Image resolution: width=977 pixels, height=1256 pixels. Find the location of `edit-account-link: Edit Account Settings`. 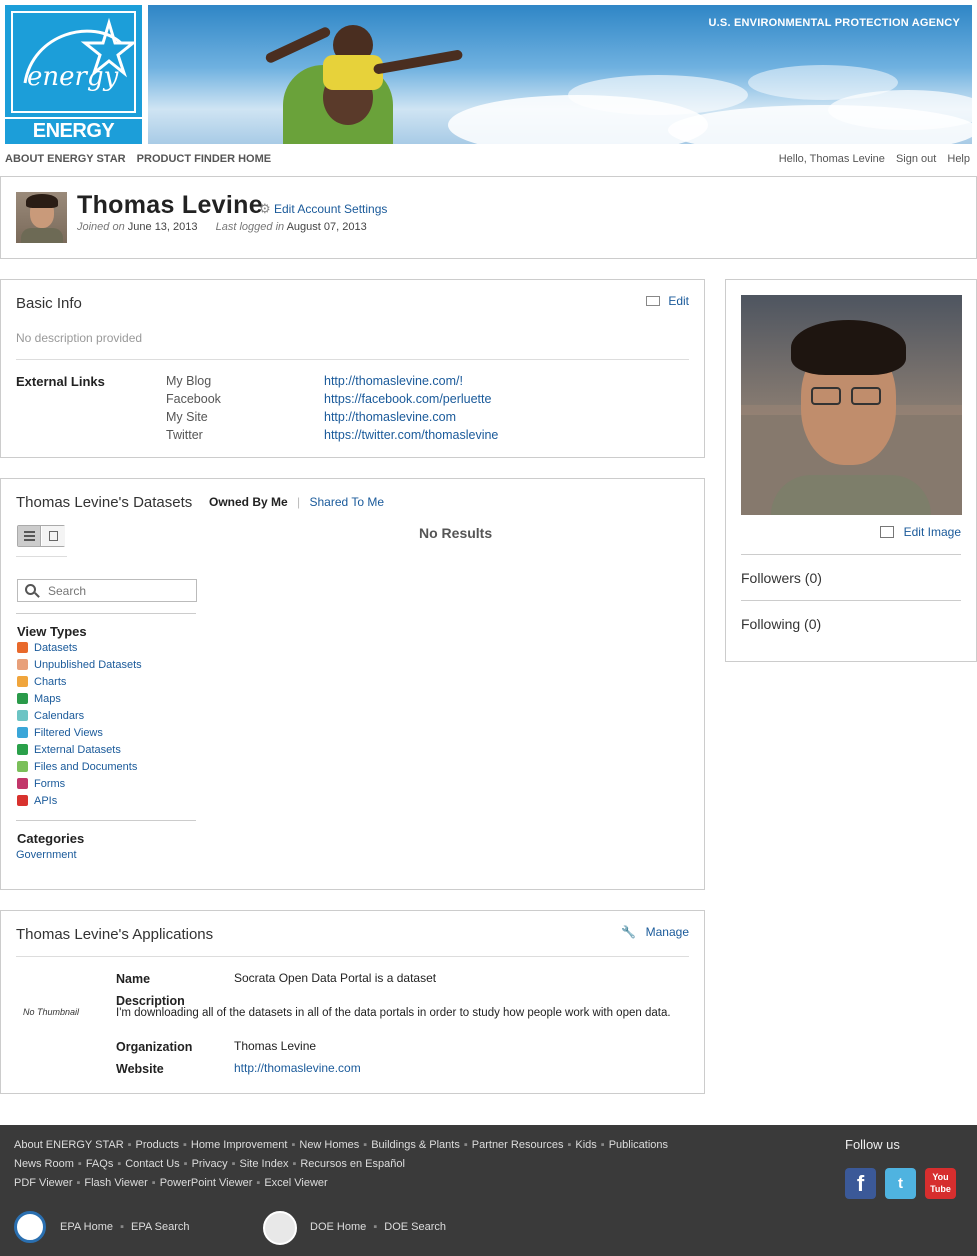

edit-account-link: Edit Account Settings is located at coordinates (330, 209).